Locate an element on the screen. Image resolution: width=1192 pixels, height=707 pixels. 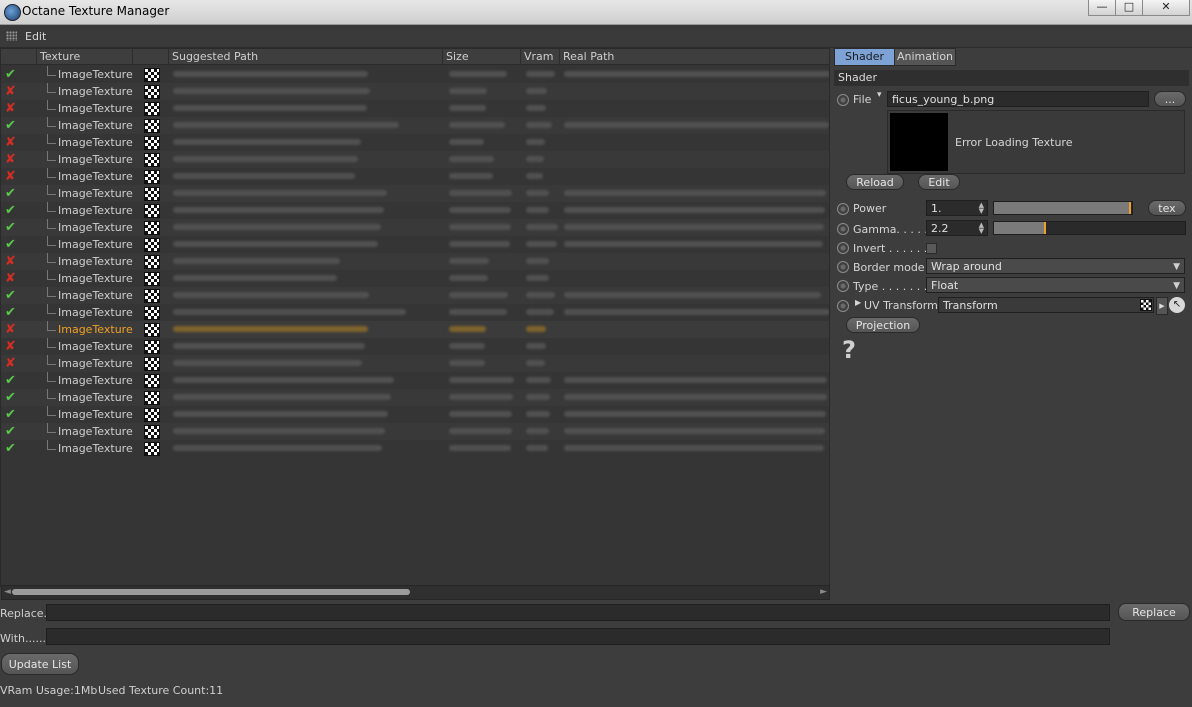
replace-input is located at coordinates (578, 612).